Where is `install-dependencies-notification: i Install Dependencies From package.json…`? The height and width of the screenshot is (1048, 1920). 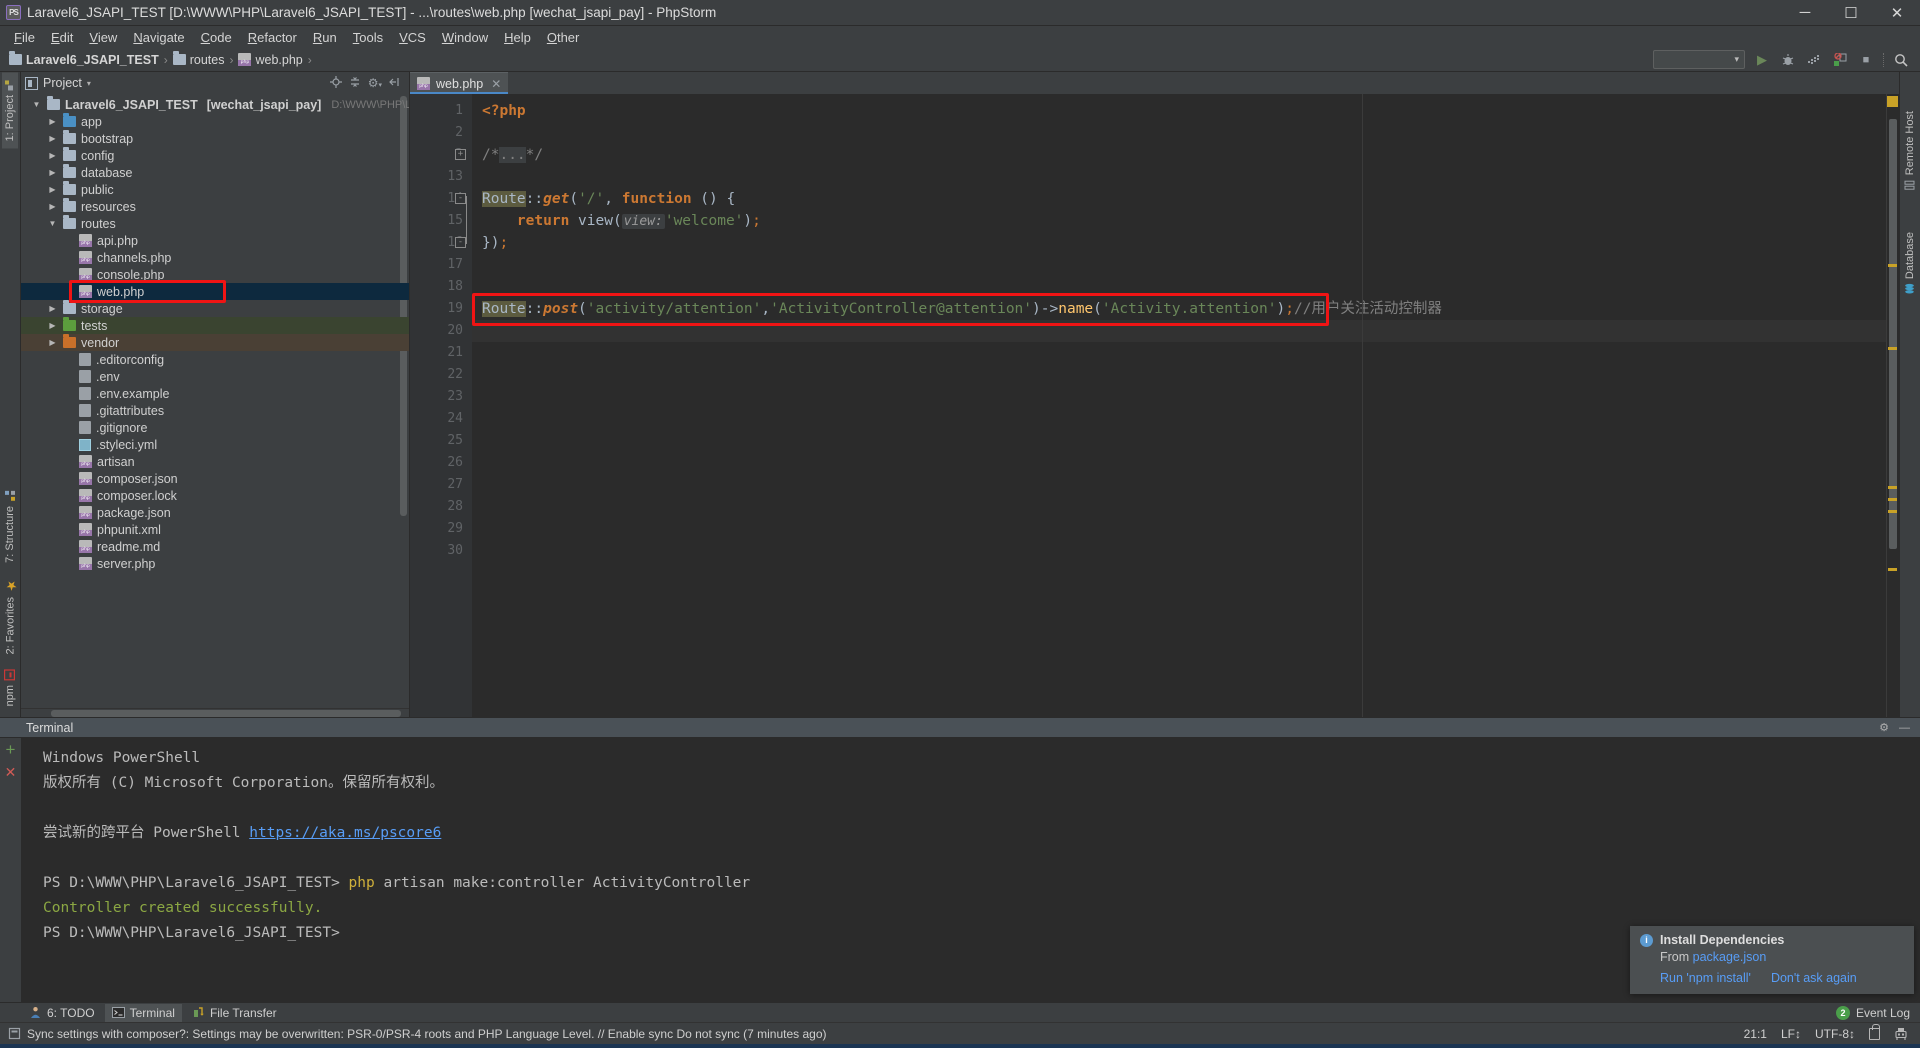 install-dependencies-notification: i Install Dependencies From package.json… is located at coordinates (1772, 960).